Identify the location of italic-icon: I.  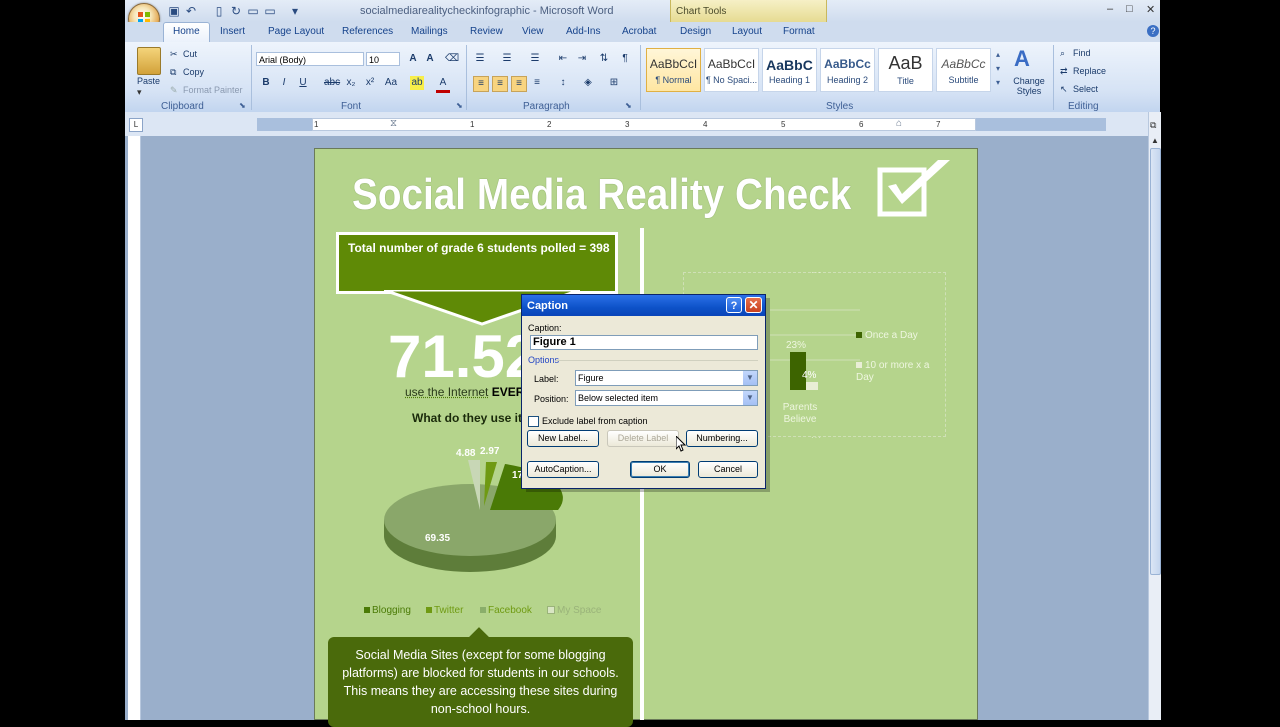
(284, 83).